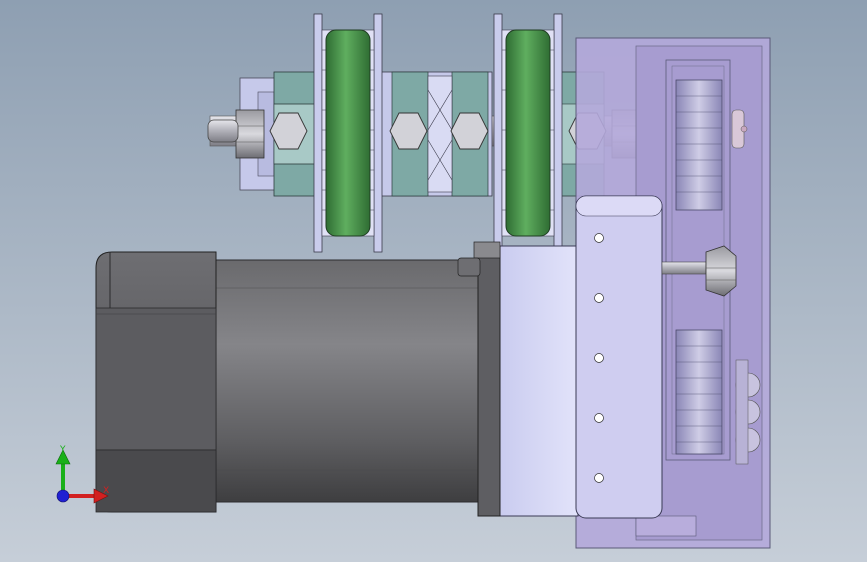 The image size is (867, 562). I want to click on x-axis-label: X, so click(106, 491).